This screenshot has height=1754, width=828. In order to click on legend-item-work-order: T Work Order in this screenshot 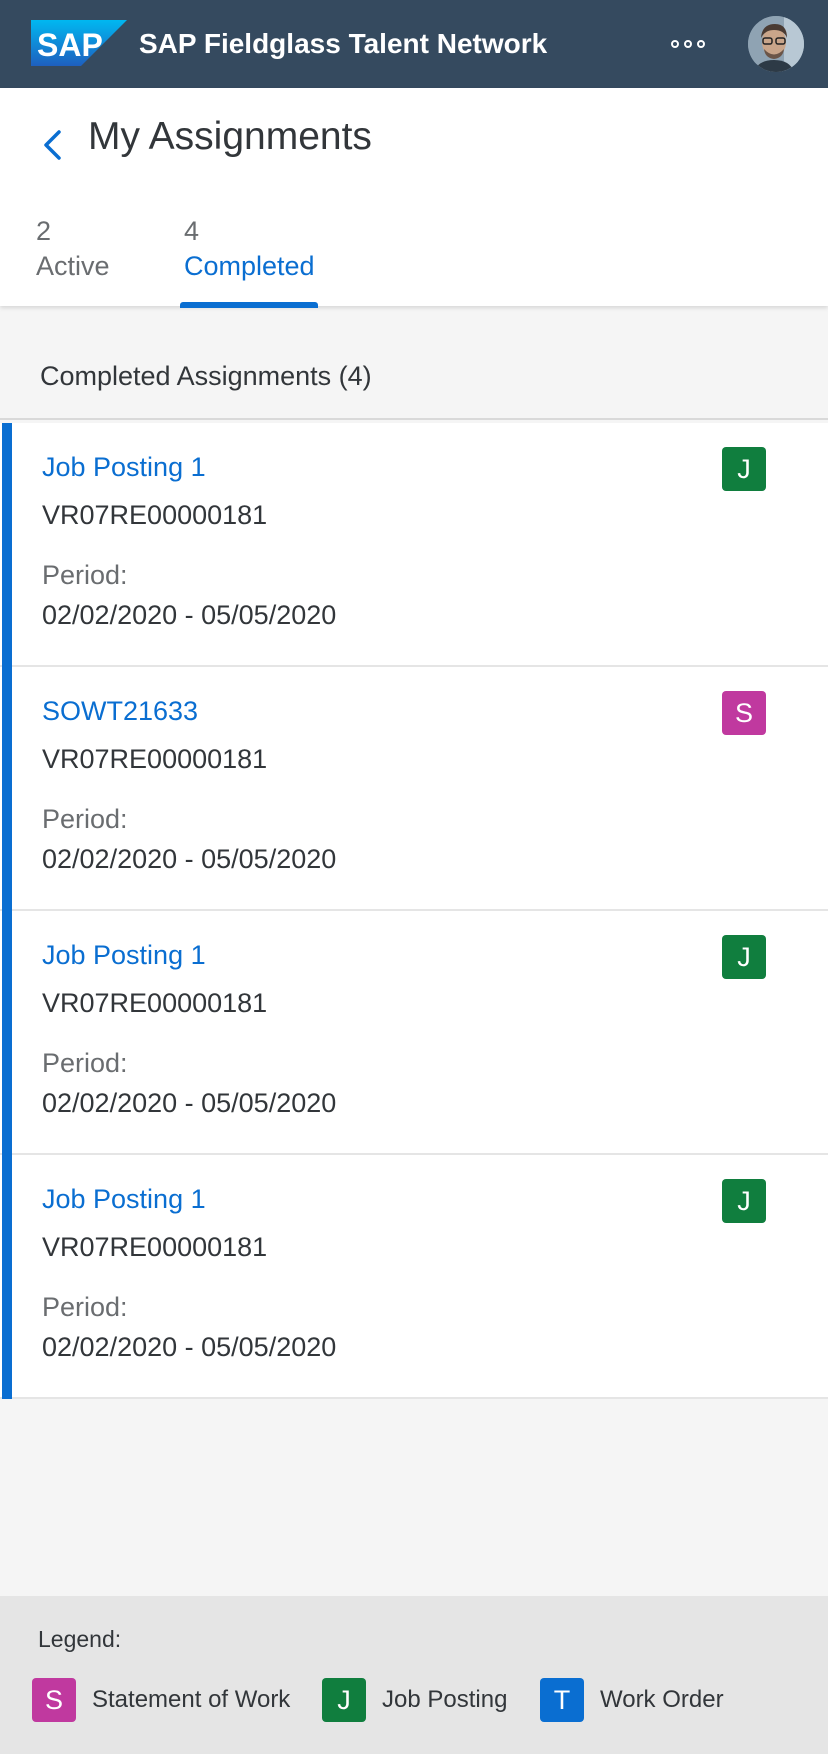, I will do `click(632, 1700)`.